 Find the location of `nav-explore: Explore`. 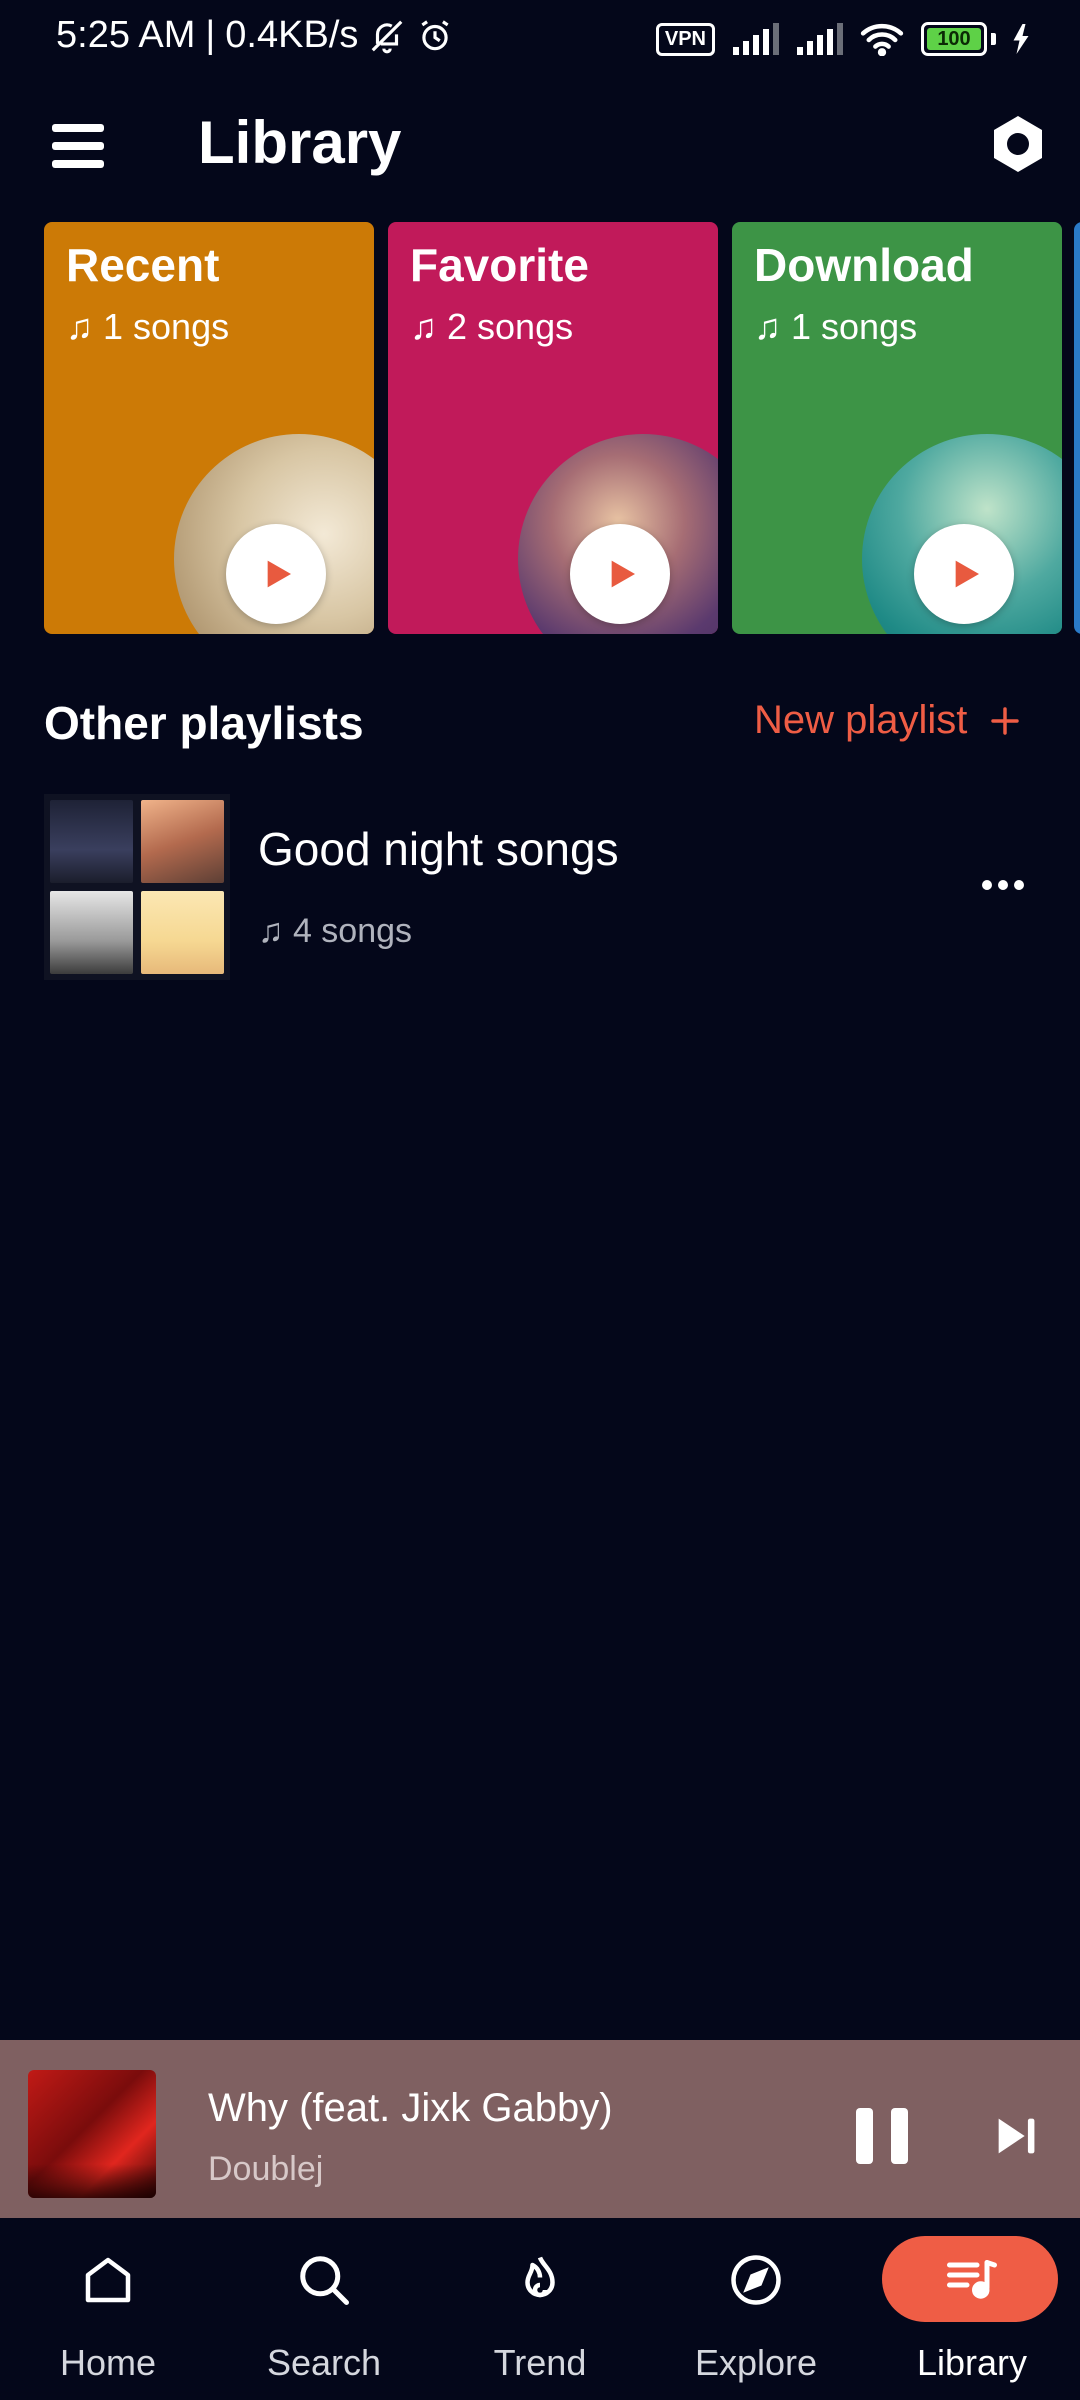

nav-explore: Explore is located at coordinates (756, 2309).